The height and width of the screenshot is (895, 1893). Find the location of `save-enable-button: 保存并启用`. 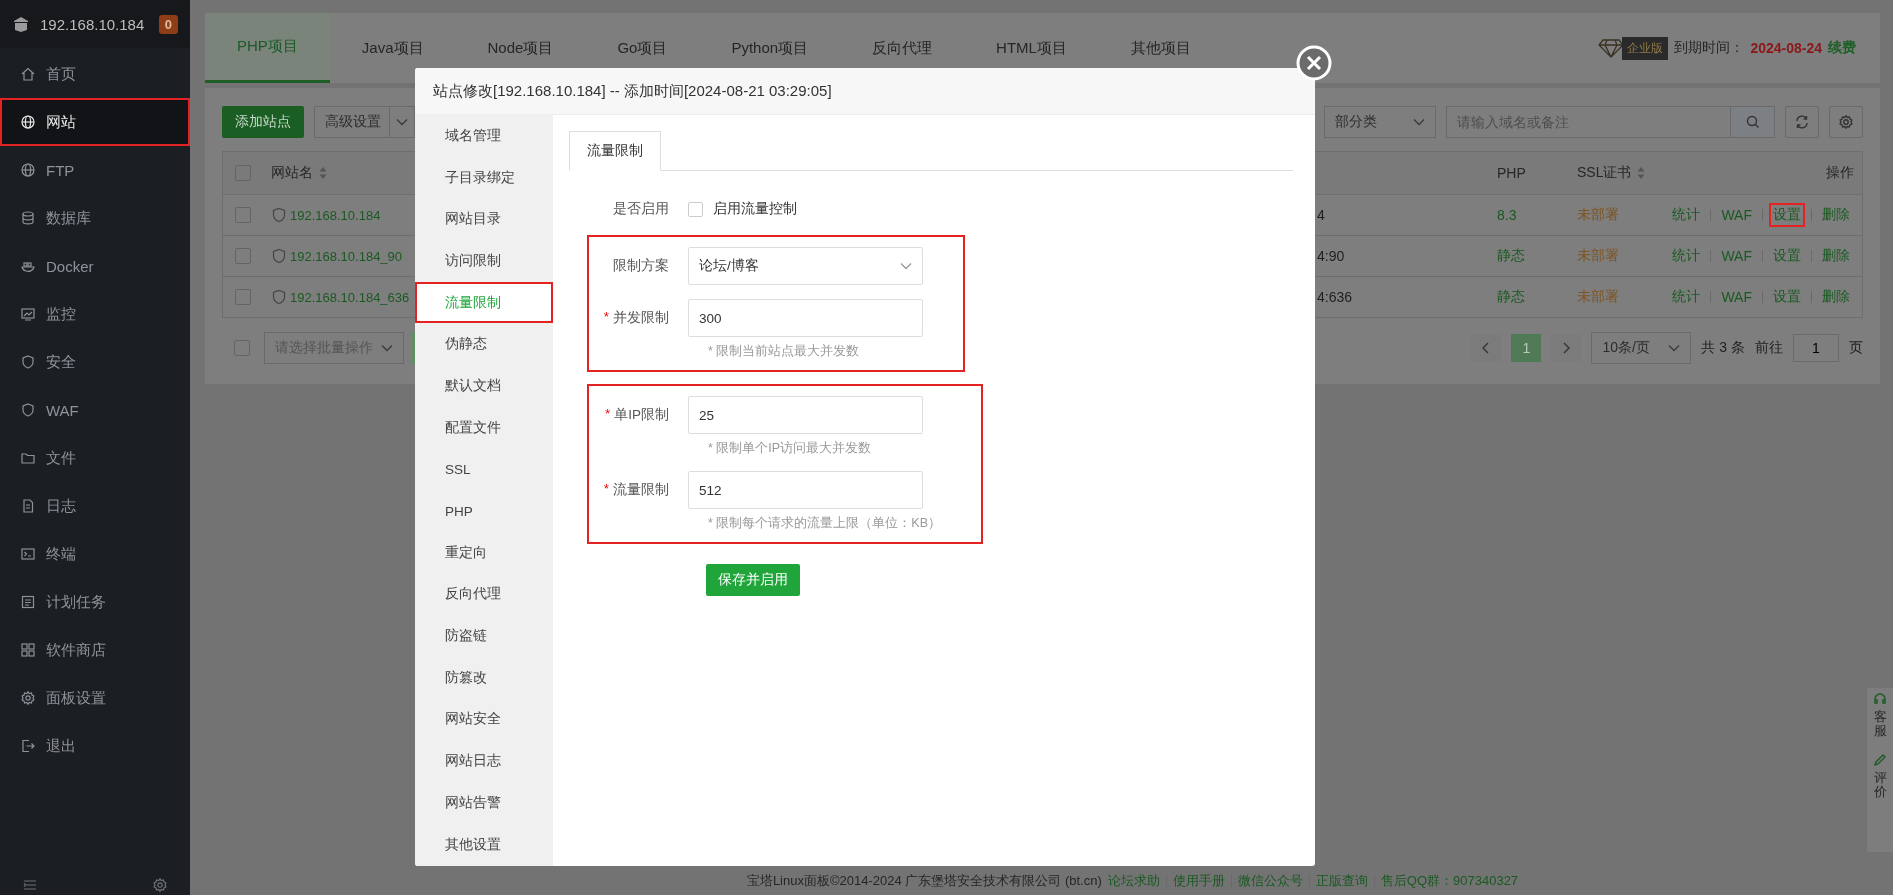

save-enable-button: 保存并启用 is located at coordinates (753, 580).